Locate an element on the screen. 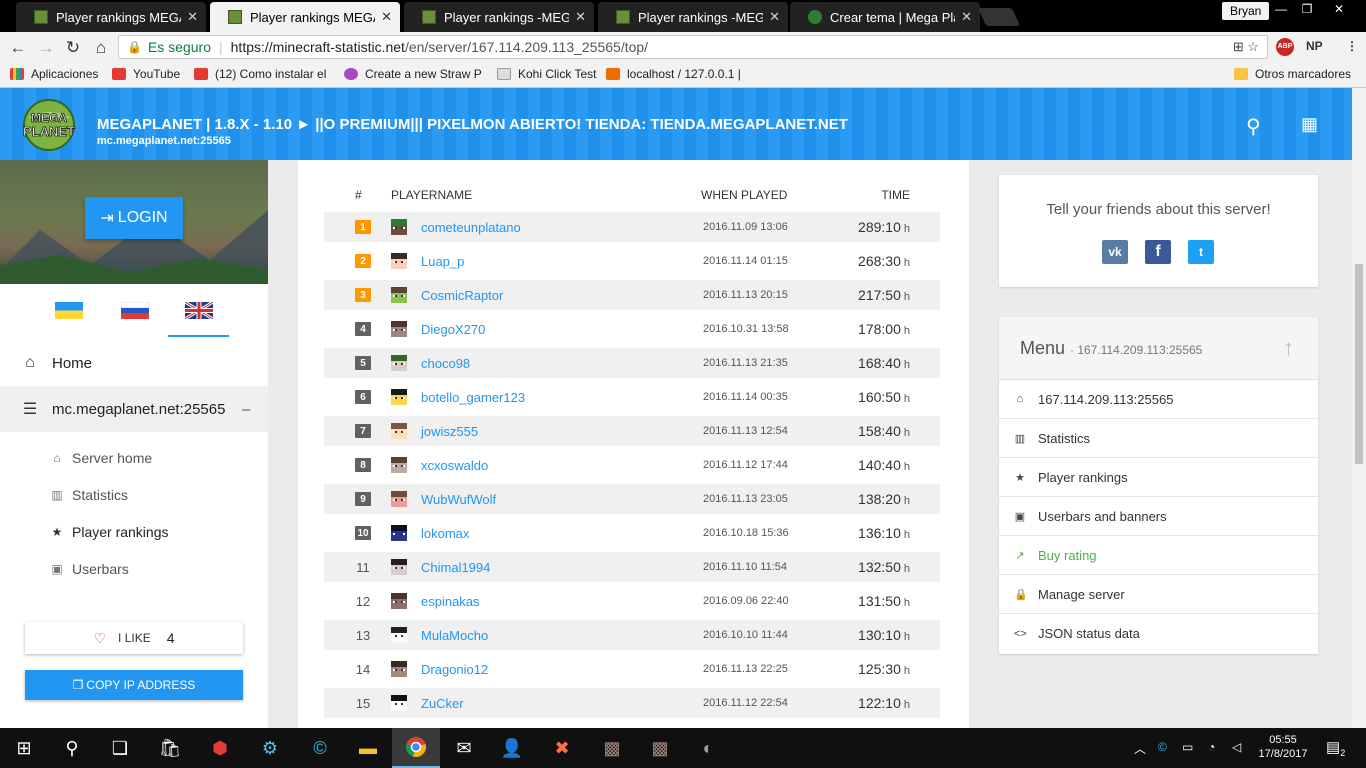  menu-item-statistics: ▥ Statistics is located at coordinates (1158, 438).